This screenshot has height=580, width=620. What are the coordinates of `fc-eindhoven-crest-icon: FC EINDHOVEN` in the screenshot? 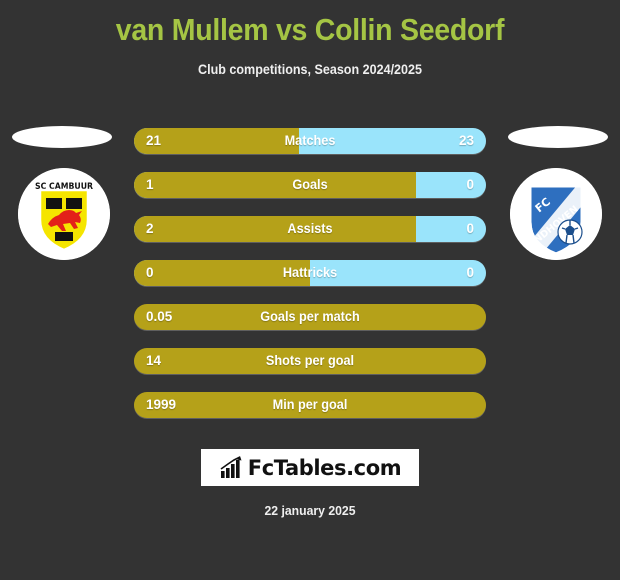 It's located at (556, 214).